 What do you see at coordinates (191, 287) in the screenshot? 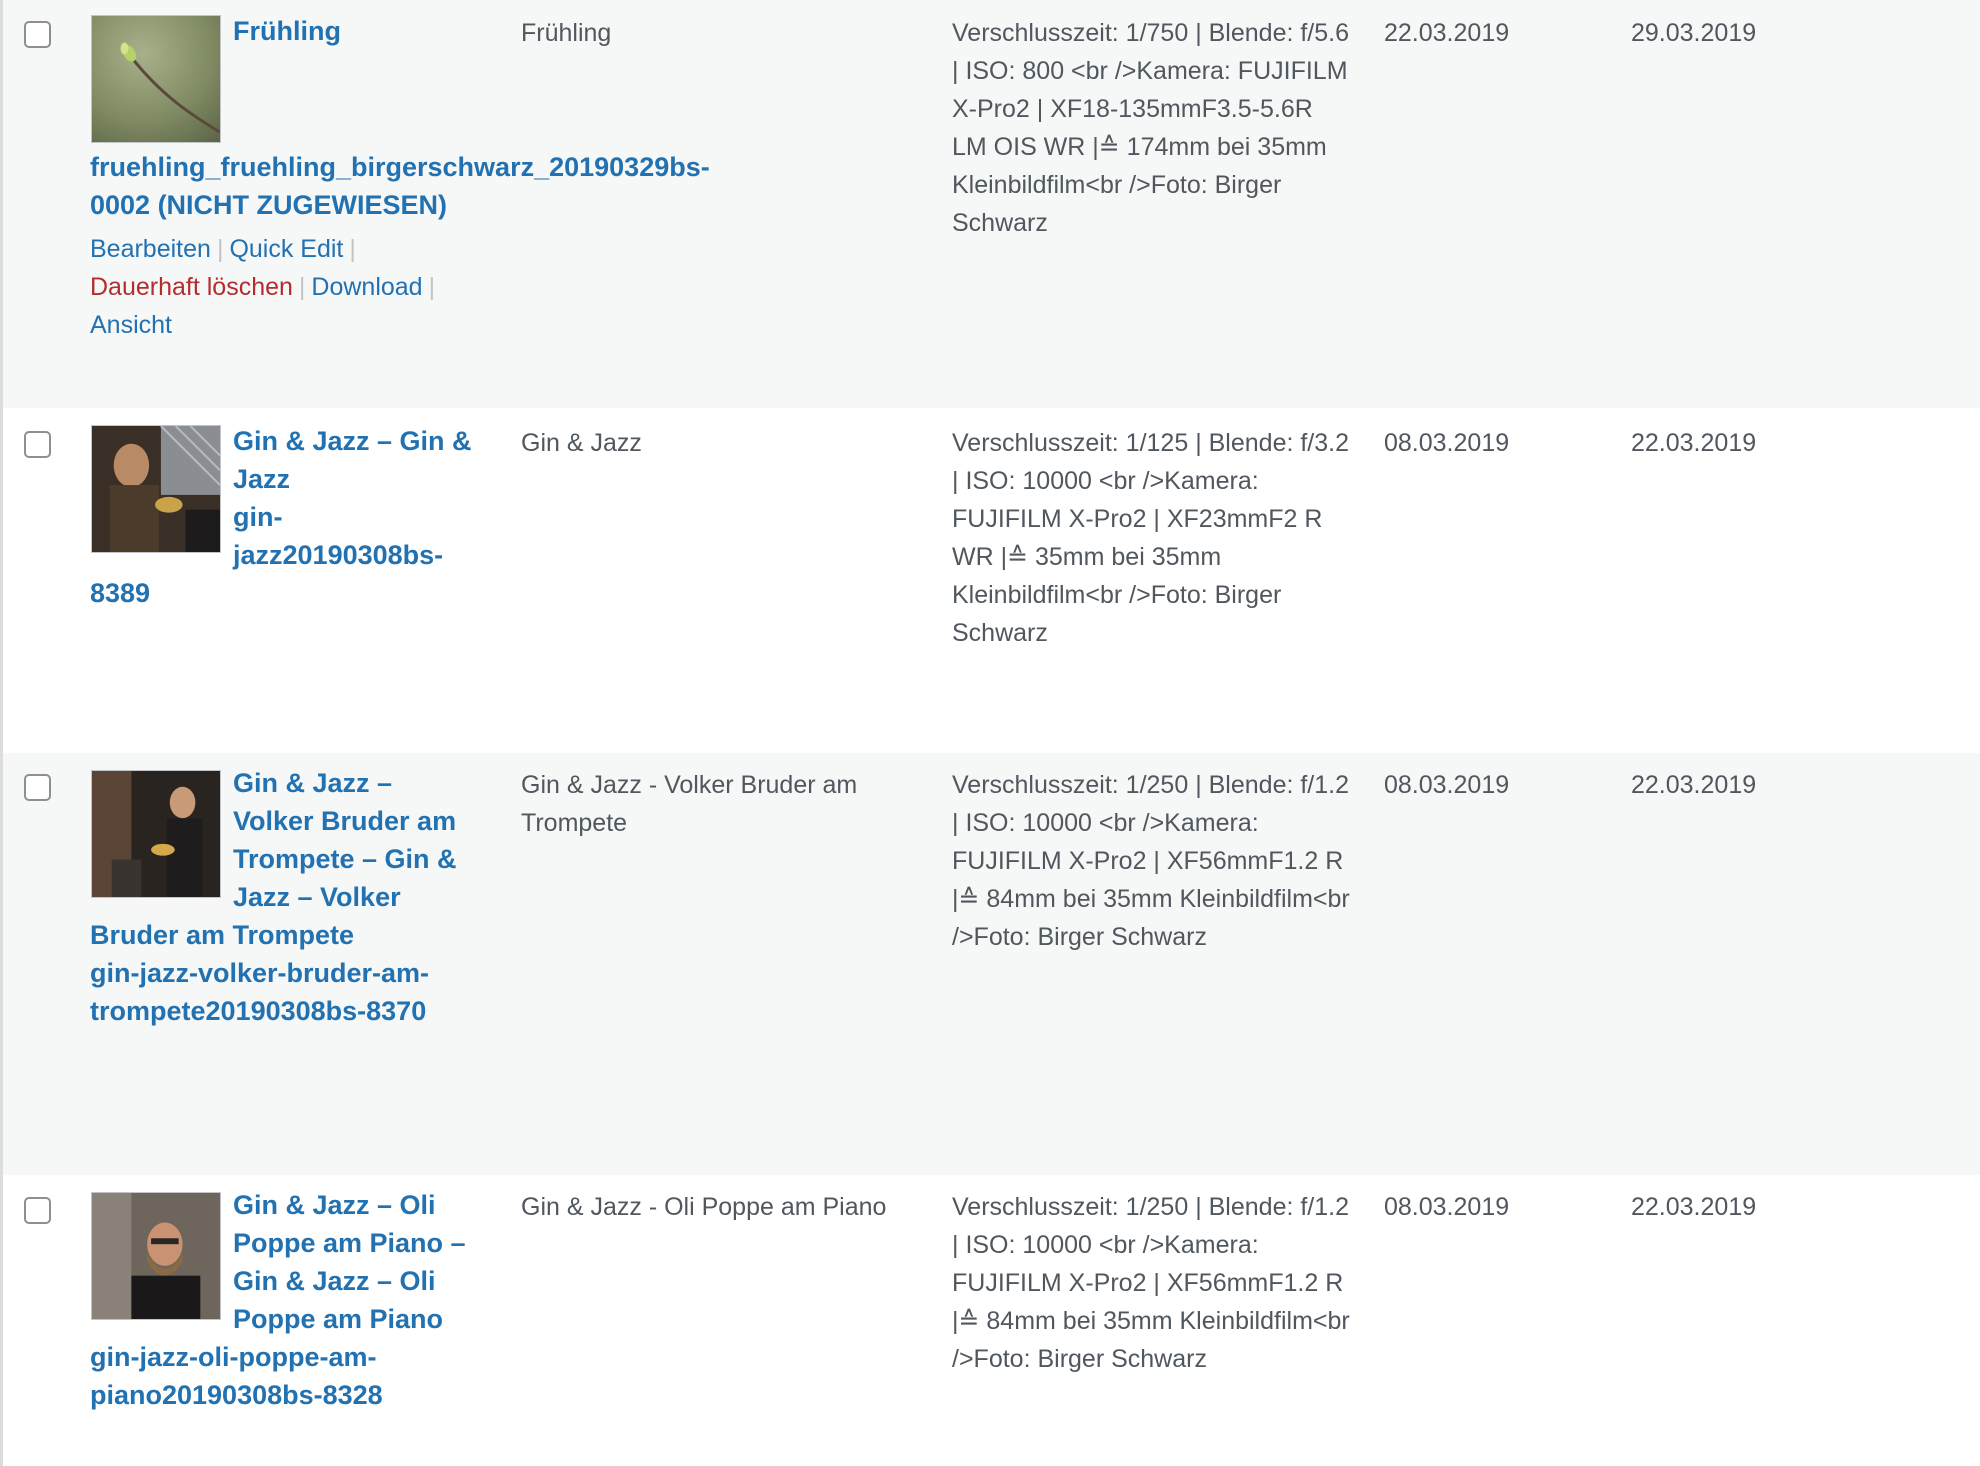
I see `delete-permanently-link: Dauerhaft löschen` at bounding box center [191, 287].